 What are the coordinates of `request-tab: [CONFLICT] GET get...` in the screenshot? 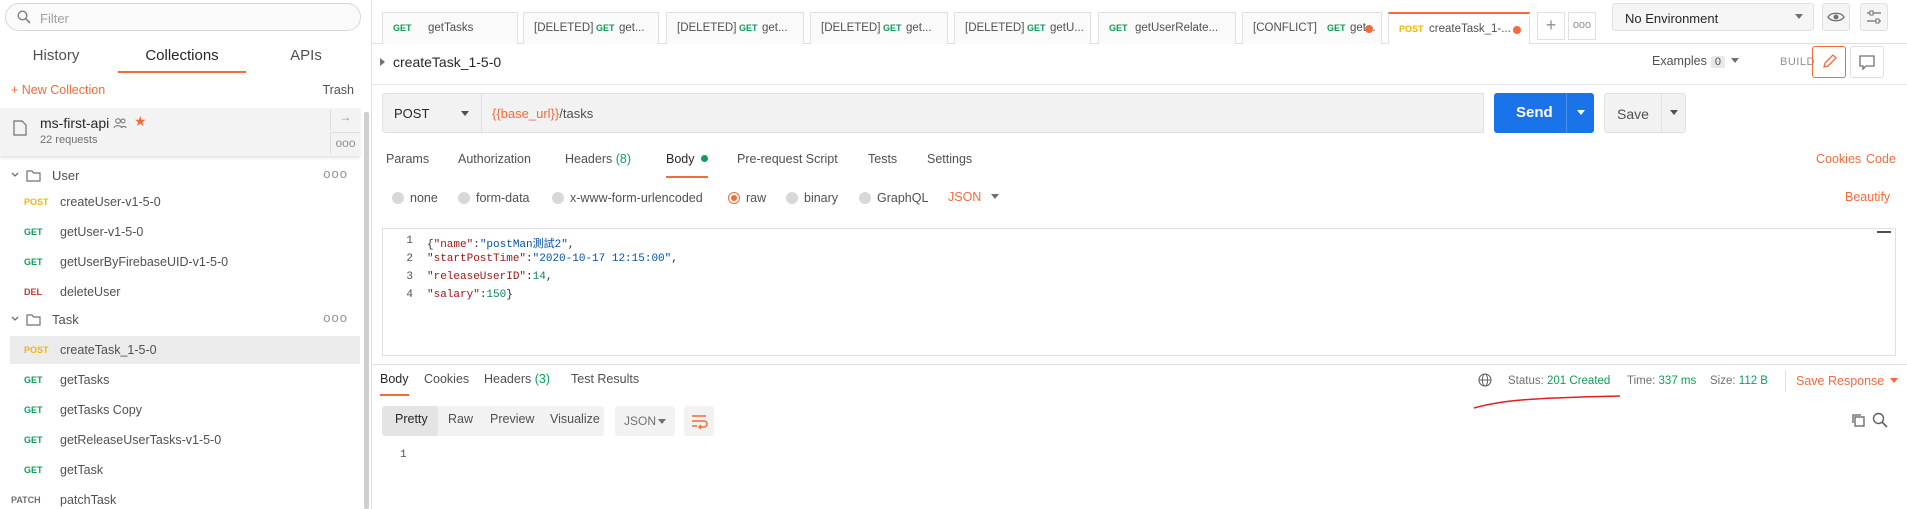 It's located at (1312, 28).